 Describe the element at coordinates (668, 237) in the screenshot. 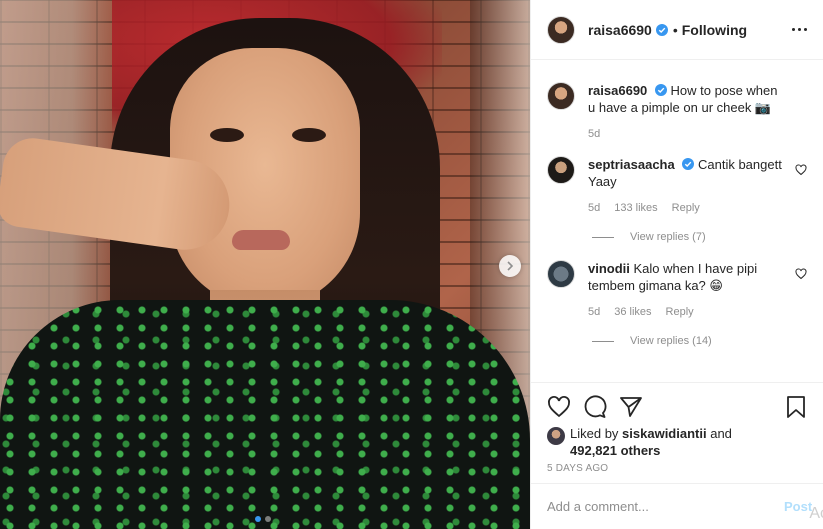

I see `view-replies-label: View replies (7)` at that location.